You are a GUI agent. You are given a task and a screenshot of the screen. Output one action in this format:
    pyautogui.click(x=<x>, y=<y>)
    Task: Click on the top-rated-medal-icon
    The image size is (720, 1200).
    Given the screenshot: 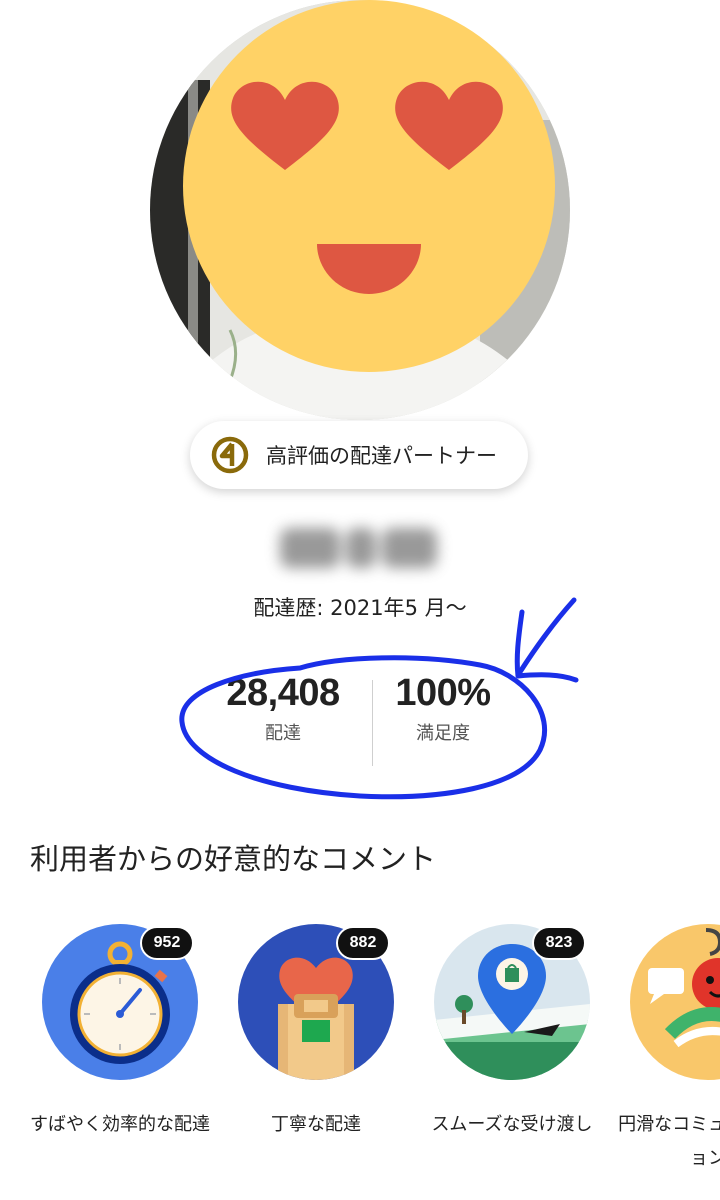 What is the action you would take?
    pyautogui.click(x=230, y=455)
    